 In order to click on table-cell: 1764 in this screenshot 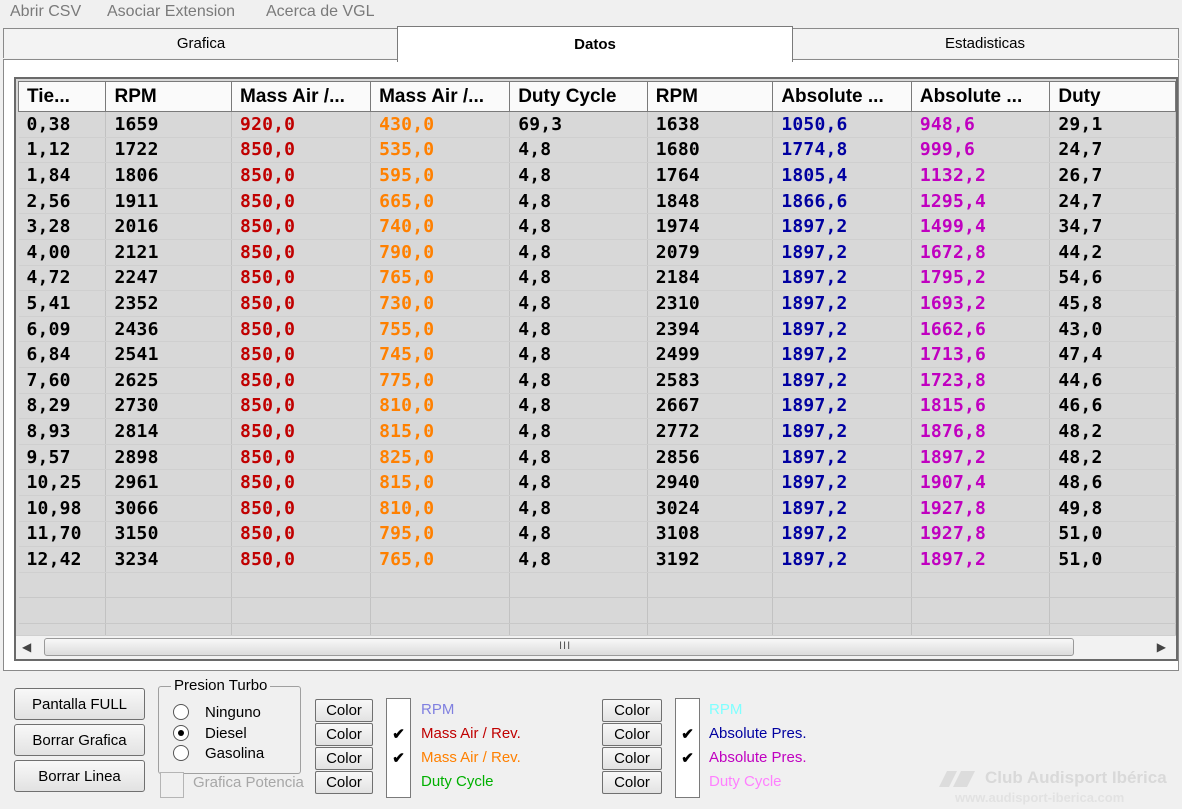, I will do `click(710, 175)`.